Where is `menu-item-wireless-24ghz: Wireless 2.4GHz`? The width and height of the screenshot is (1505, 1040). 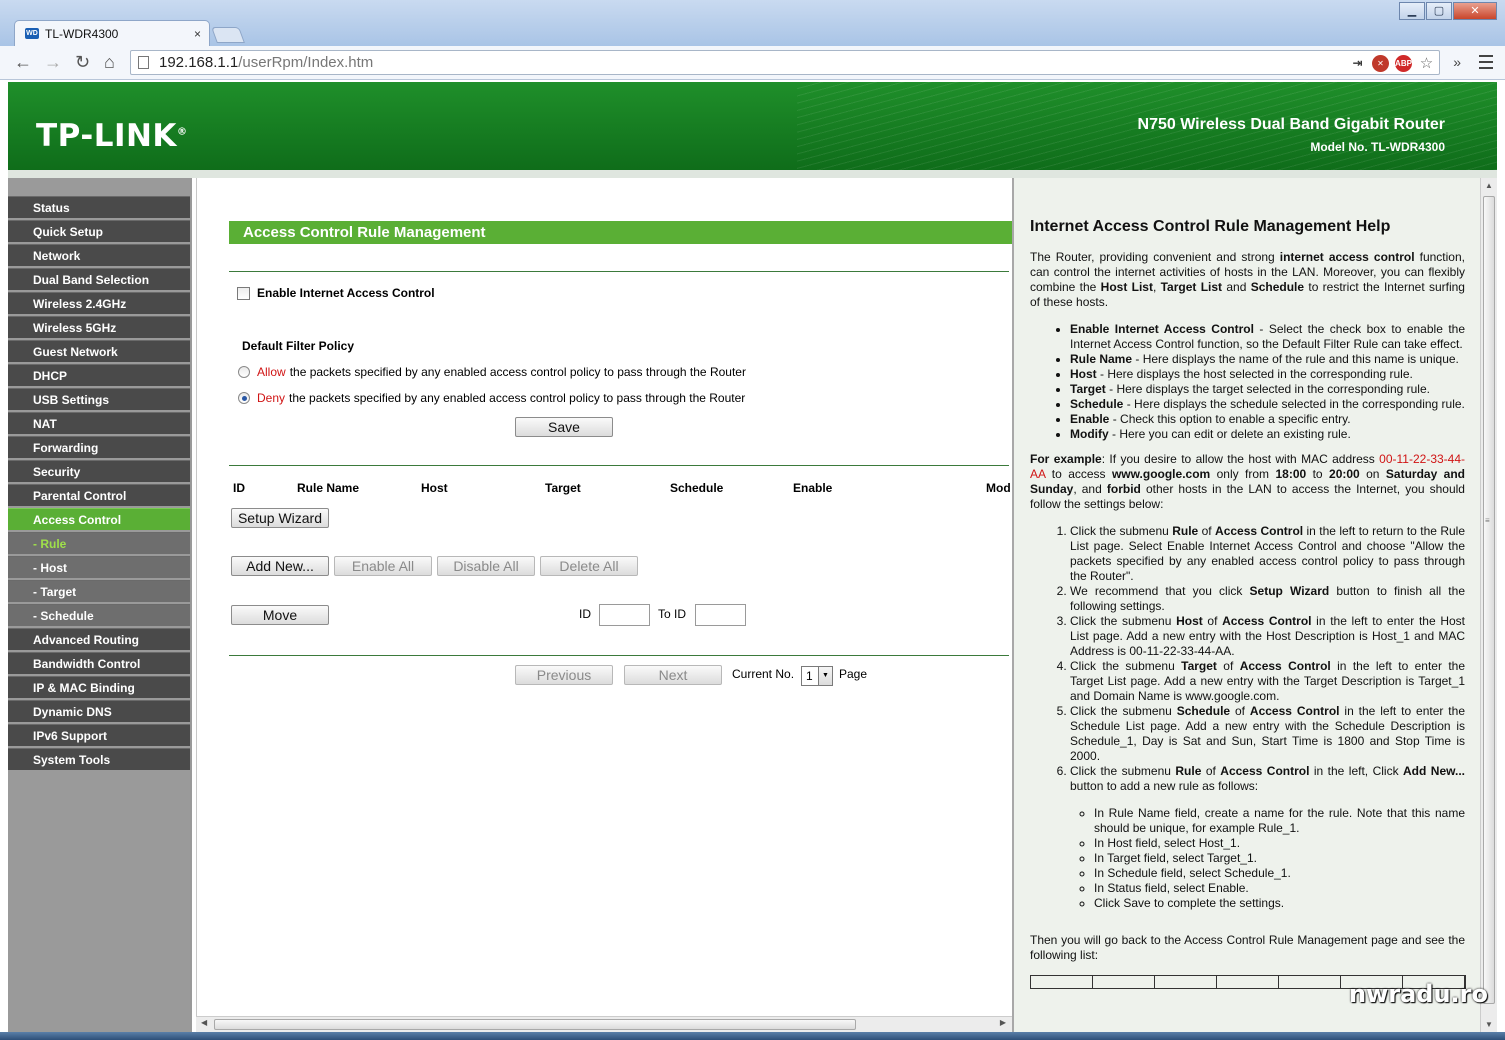 menu-item-wireless-24ghz: Wireless 2.4GHz is located at coordinates (99, 303).